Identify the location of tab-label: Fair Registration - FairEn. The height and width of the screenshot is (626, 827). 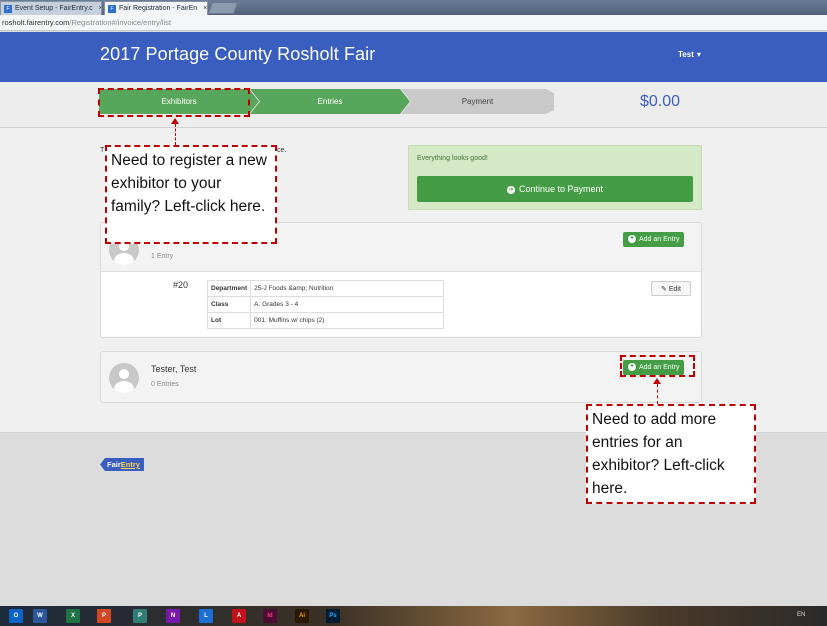
(158, 8).